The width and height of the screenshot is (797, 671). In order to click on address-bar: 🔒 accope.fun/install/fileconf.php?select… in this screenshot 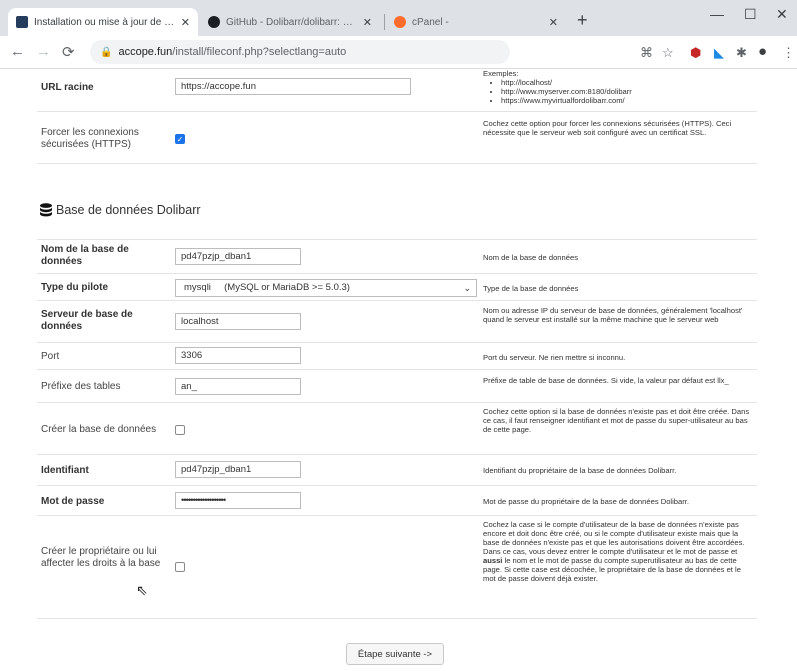, I will do `click(300, 52)`.